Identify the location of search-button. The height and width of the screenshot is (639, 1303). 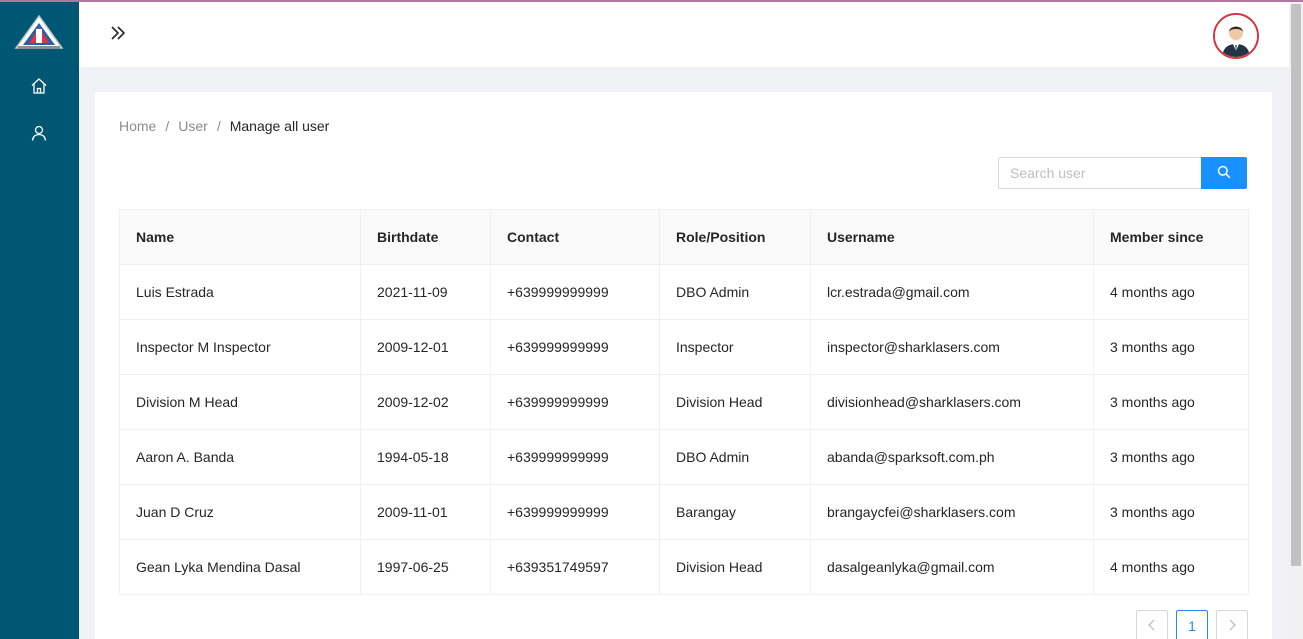
(1224, 173).